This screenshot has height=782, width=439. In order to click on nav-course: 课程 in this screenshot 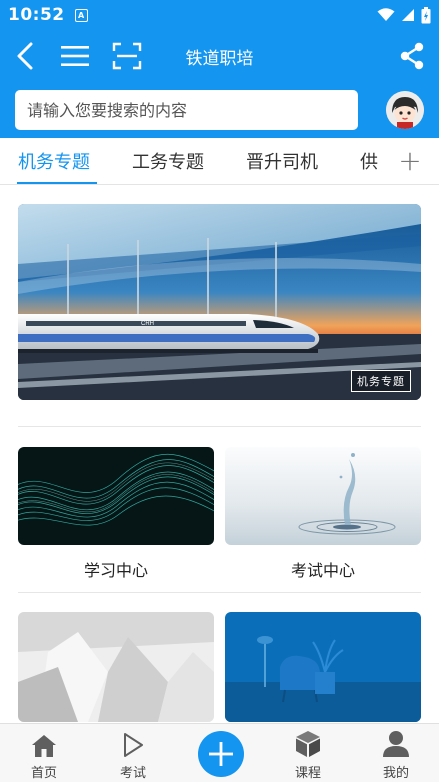, I will do `click(308, 753)`.